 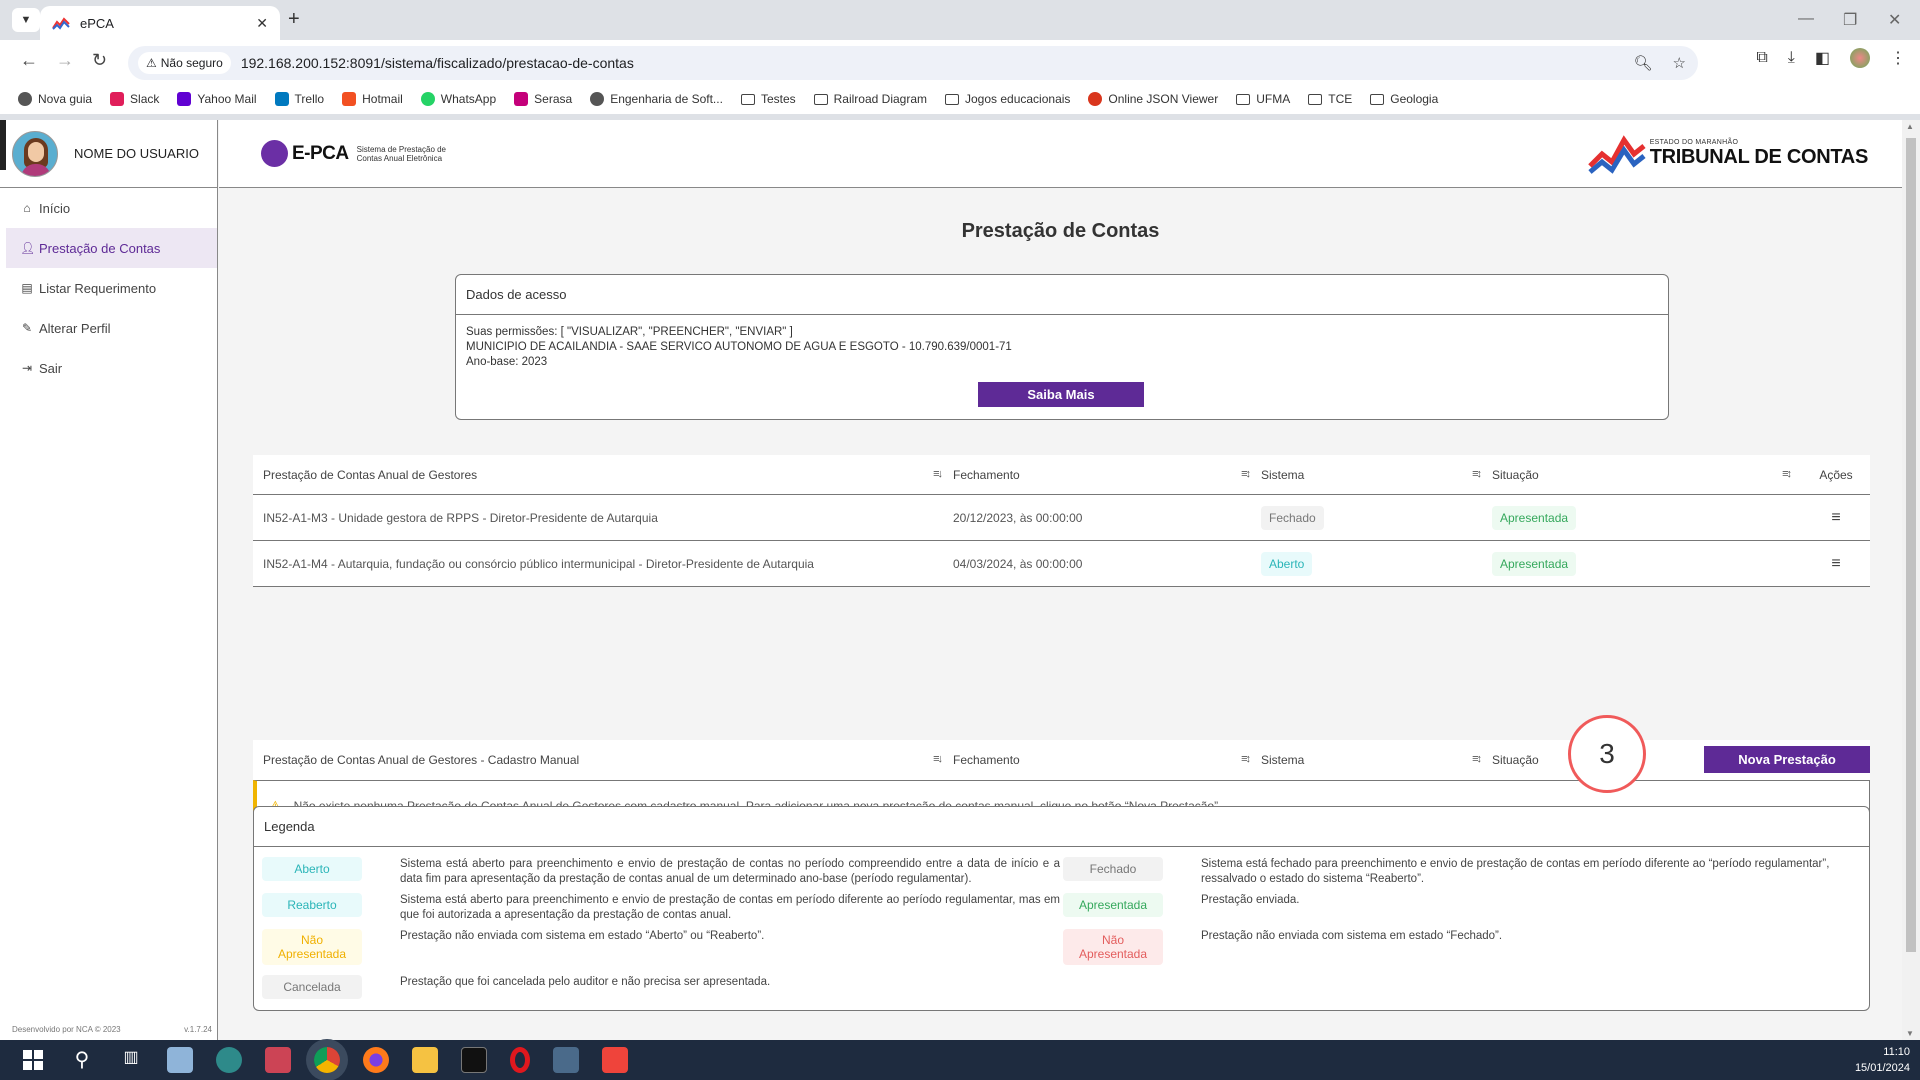 I want to click on bookmark-item: Geologia, so click(x=1404, y=99).